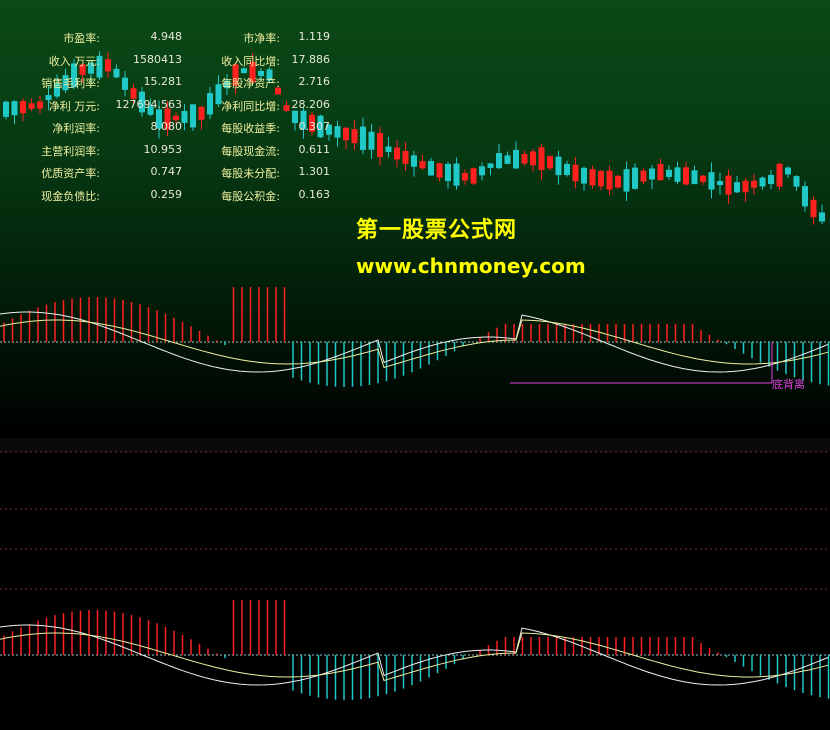  What do you see at coordinates (190, 154) in the screenshot?
I see `financial-row: 主营利润率: 10.953 每股现金流: 0.611` at bounding box center [190, 154].